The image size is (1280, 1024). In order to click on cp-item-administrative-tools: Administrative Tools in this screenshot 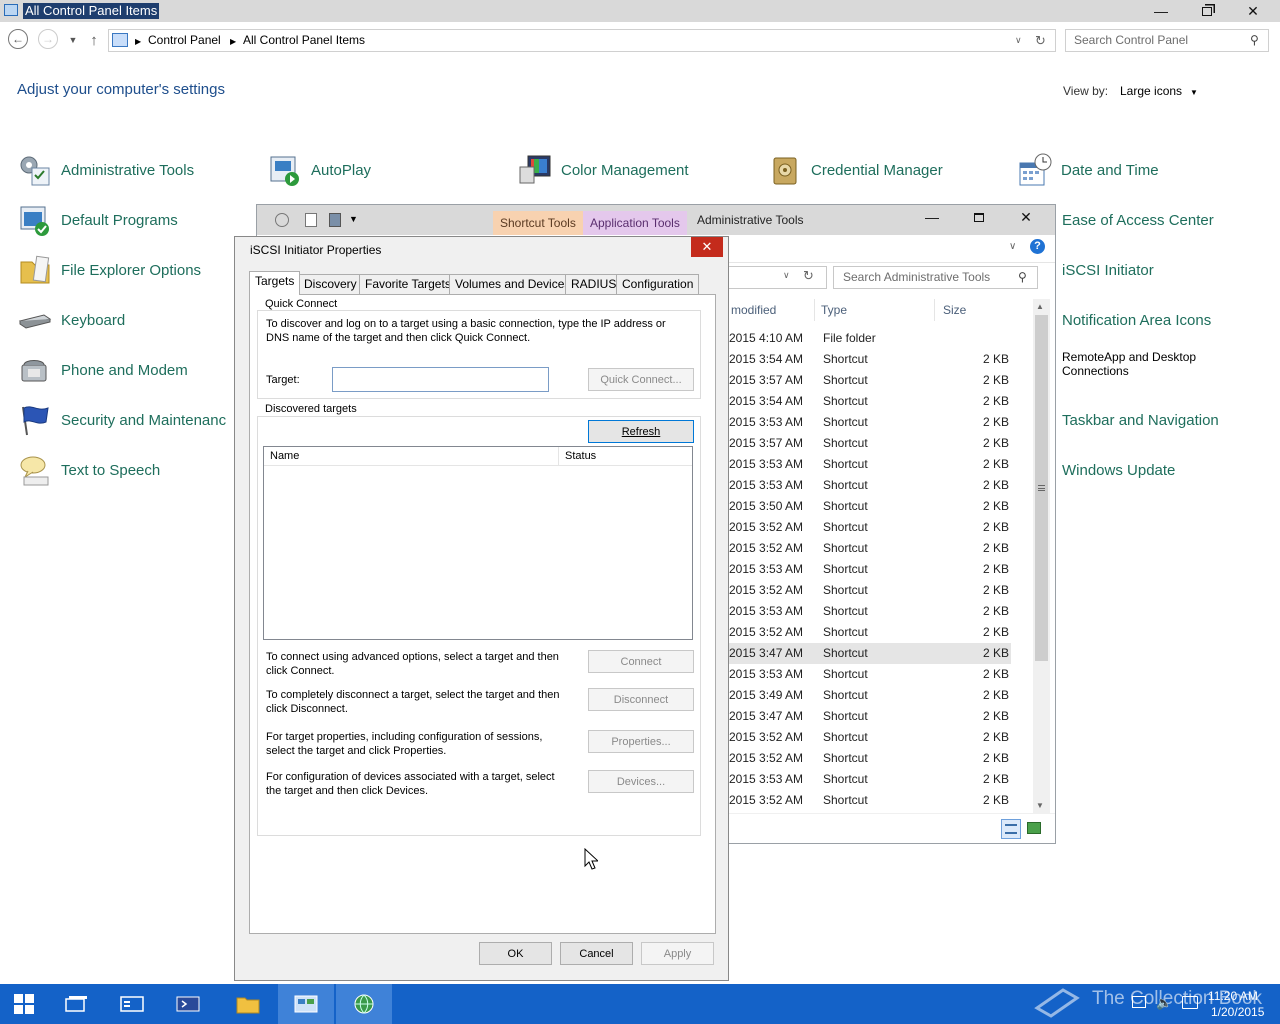, I will do `click(106, 170)`.